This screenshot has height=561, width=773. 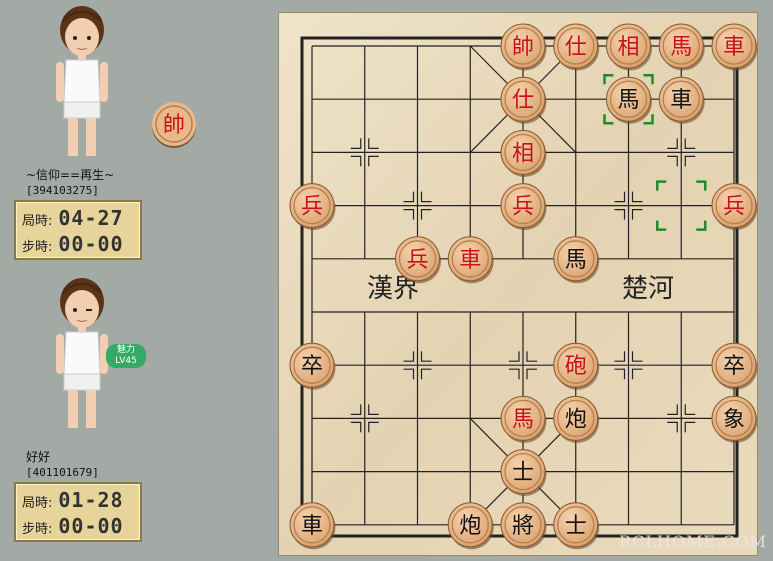 I want to click on player-top-name: ~信仰==再生~, so click(x=70, y=175).